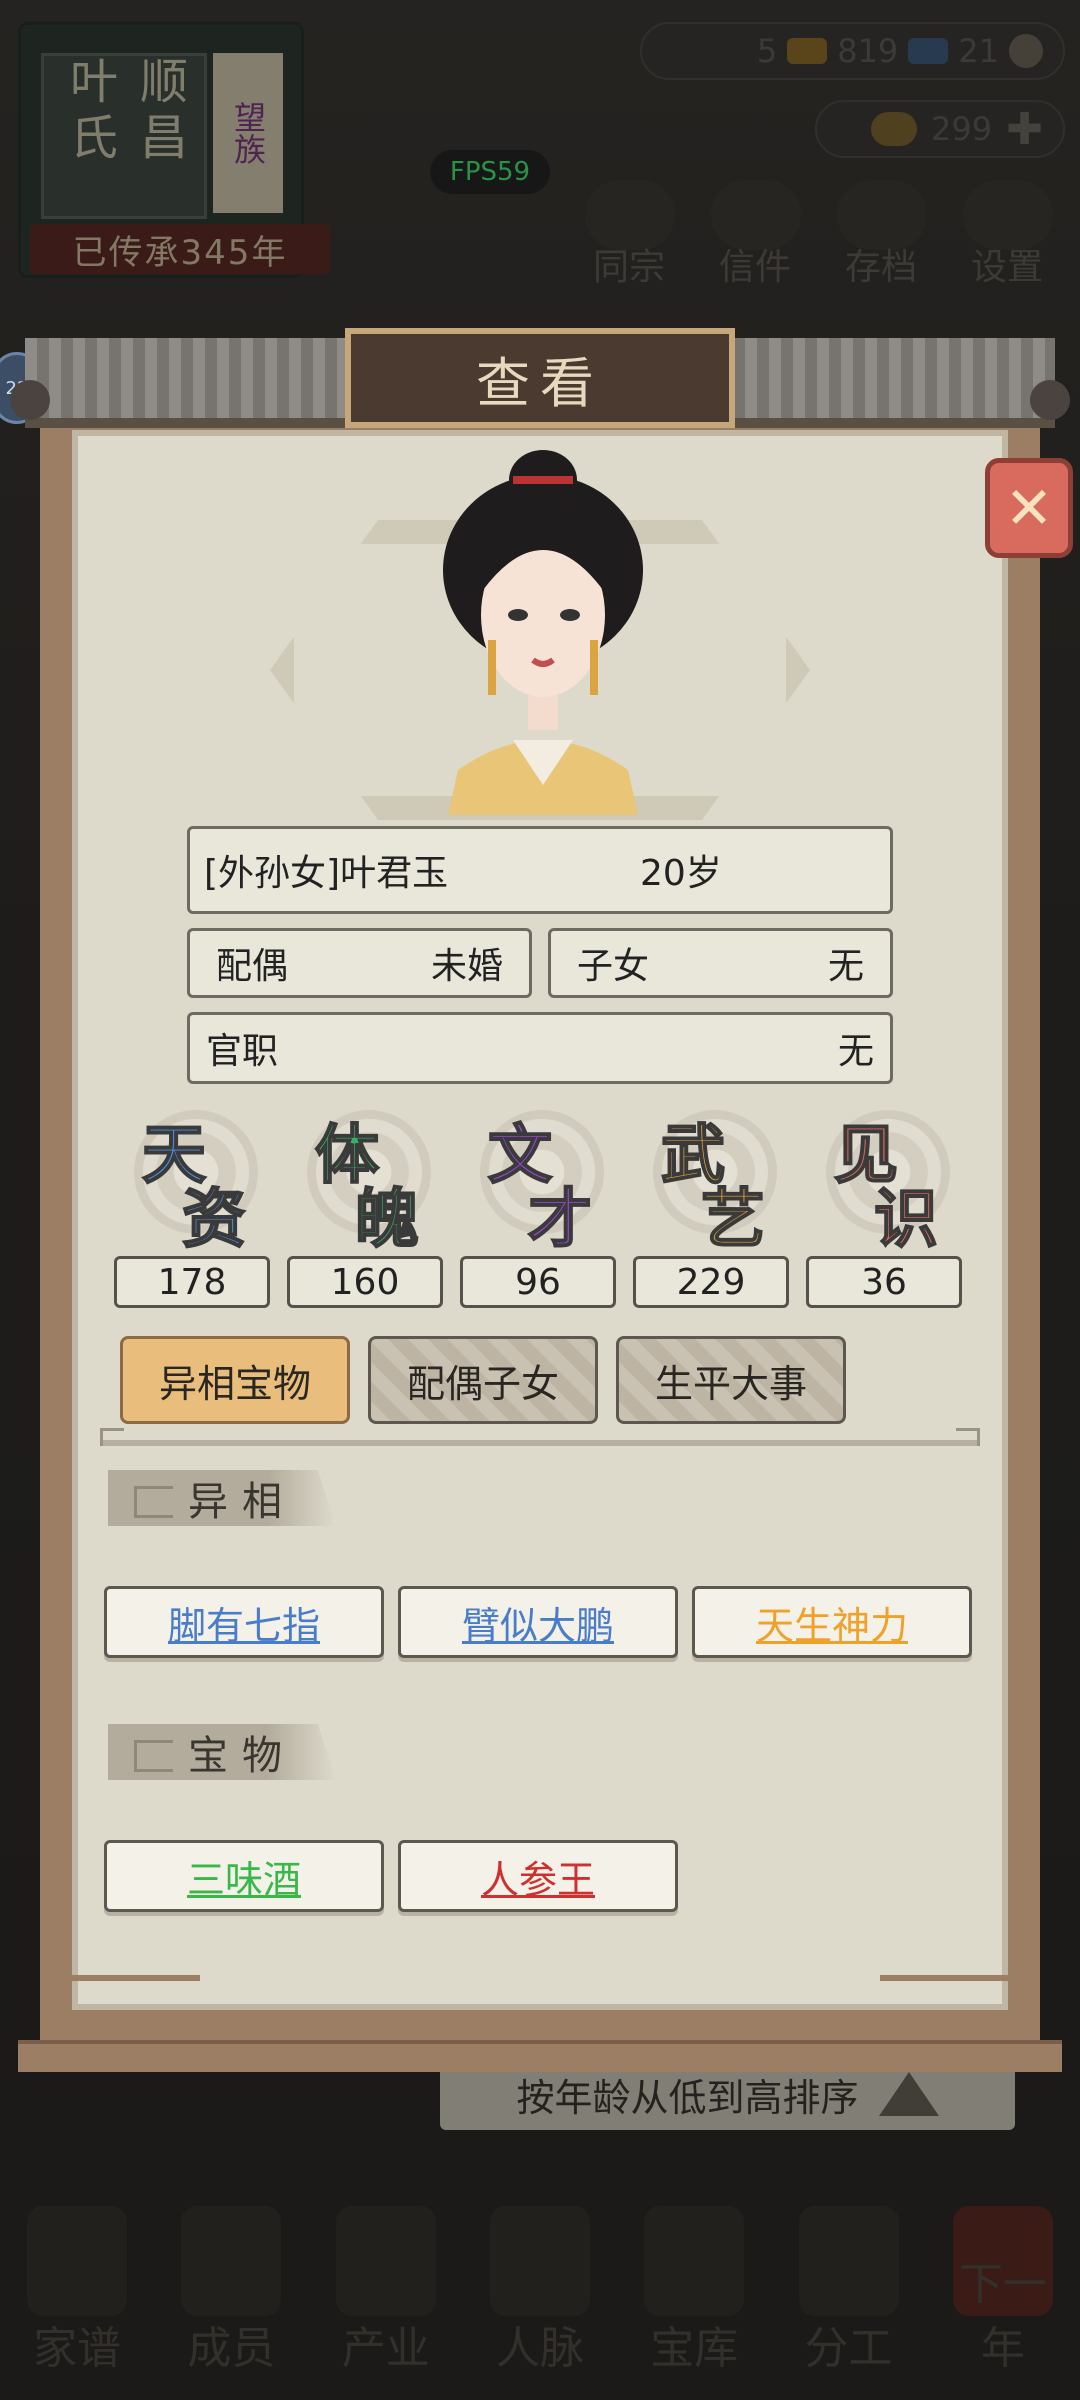 This screenshot has height=2400, width=1080. What do you see at coordinates (540, 2056) in the screenshot?
I see `modal-frame-base` at bounding box center [540, 2056].